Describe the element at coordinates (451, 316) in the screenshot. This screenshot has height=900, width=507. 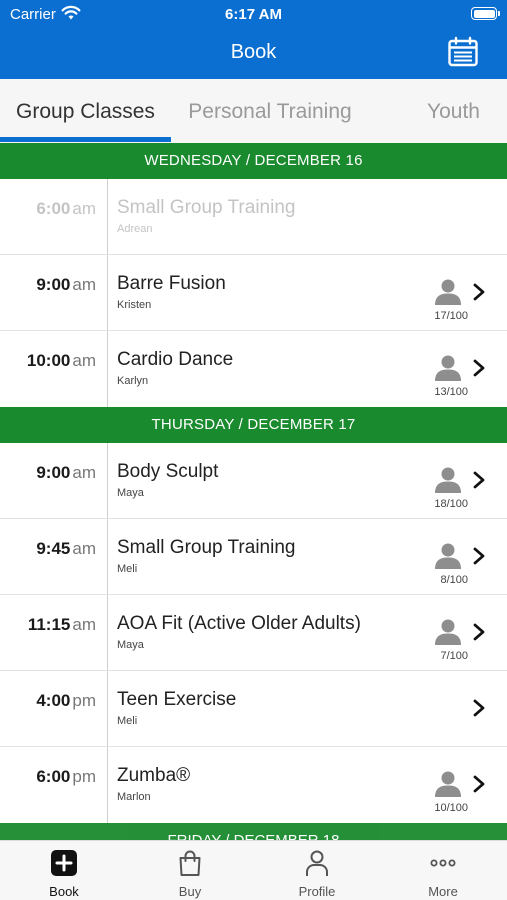
I see `attendance-count: 17/100` at that location.